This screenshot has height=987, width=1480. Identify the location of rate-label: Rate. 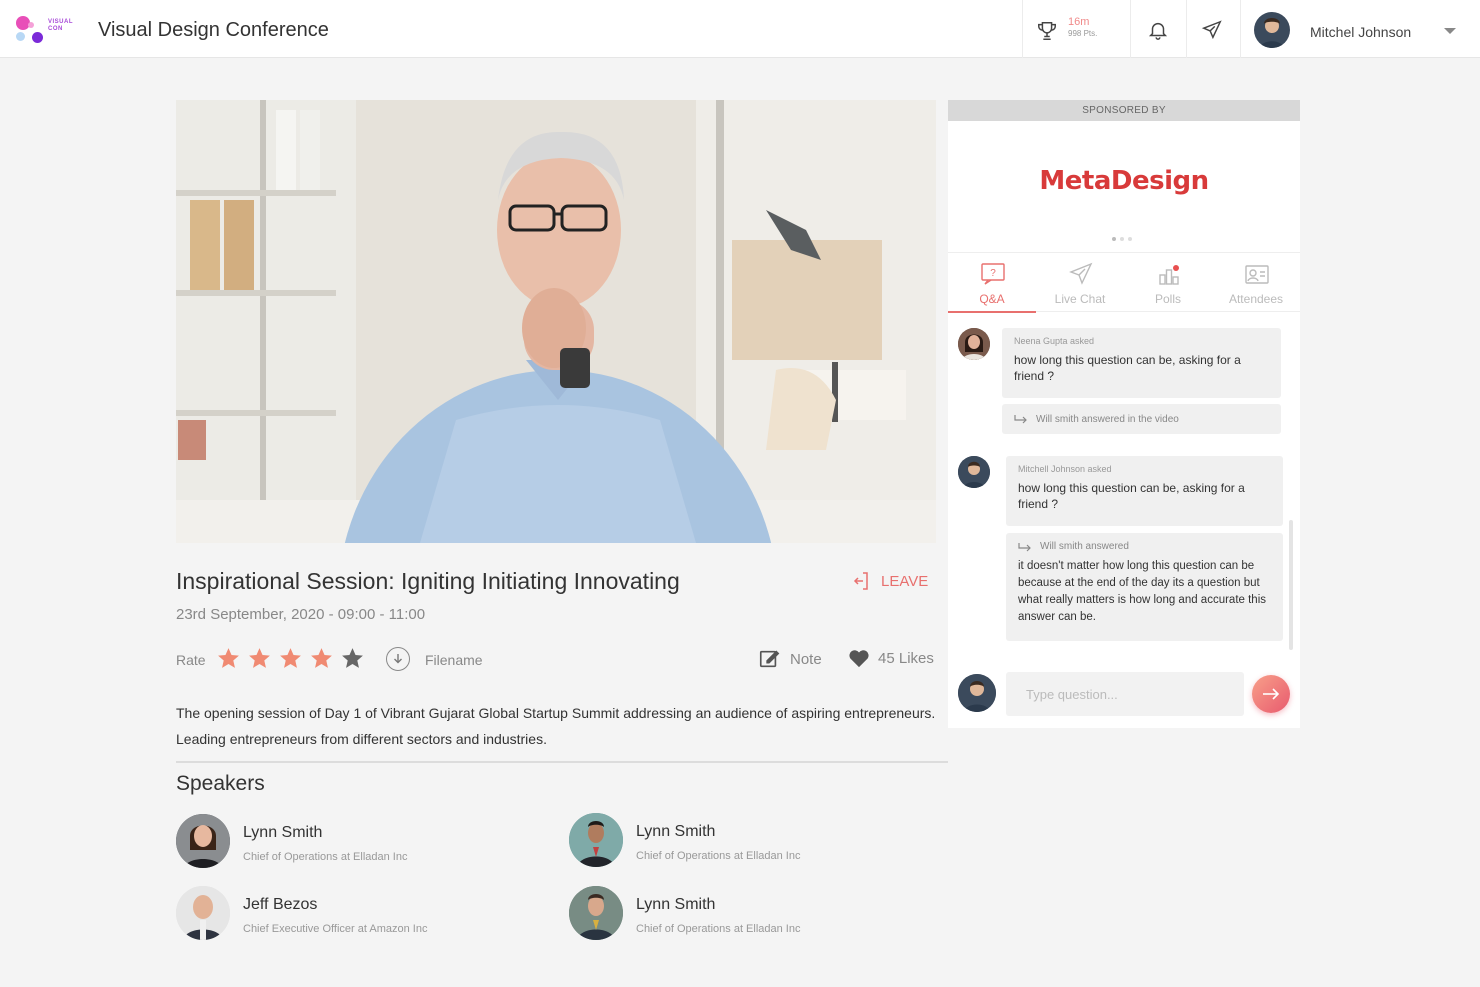
(191, 660).